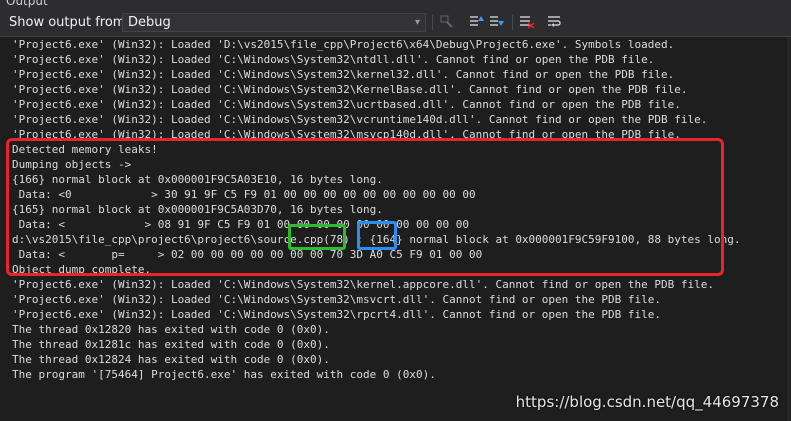 The height and width of the screenshot is (421, 791). I want to click on word-wrap-icon, so click(554, 22).